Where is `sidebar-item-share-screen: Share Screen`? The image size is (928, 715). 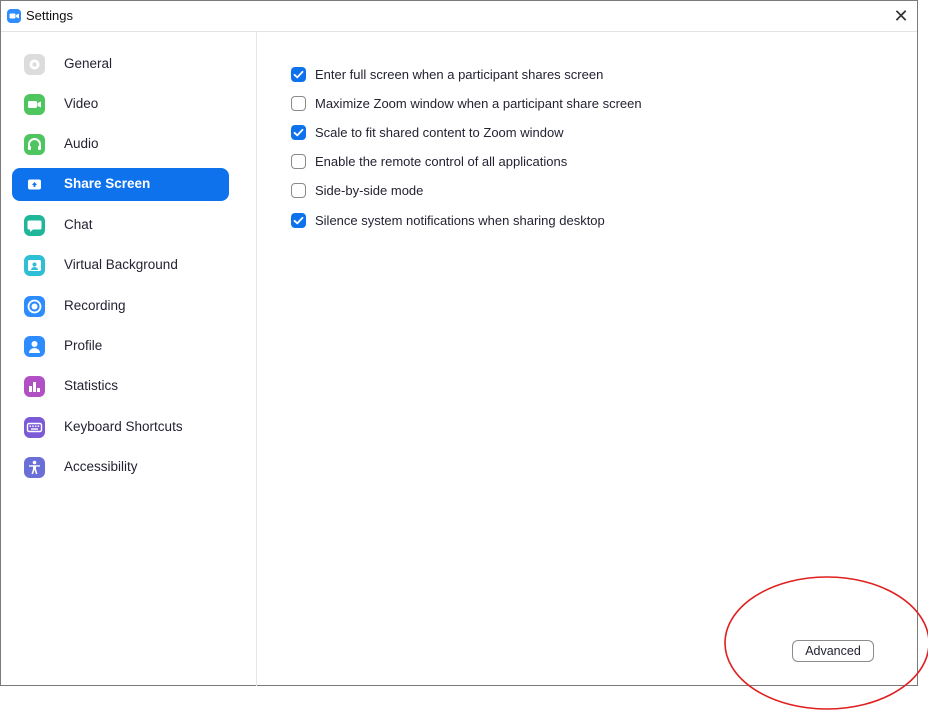
sidebar-item-share-screen: Share Screen is located at coordinates (120, 184).